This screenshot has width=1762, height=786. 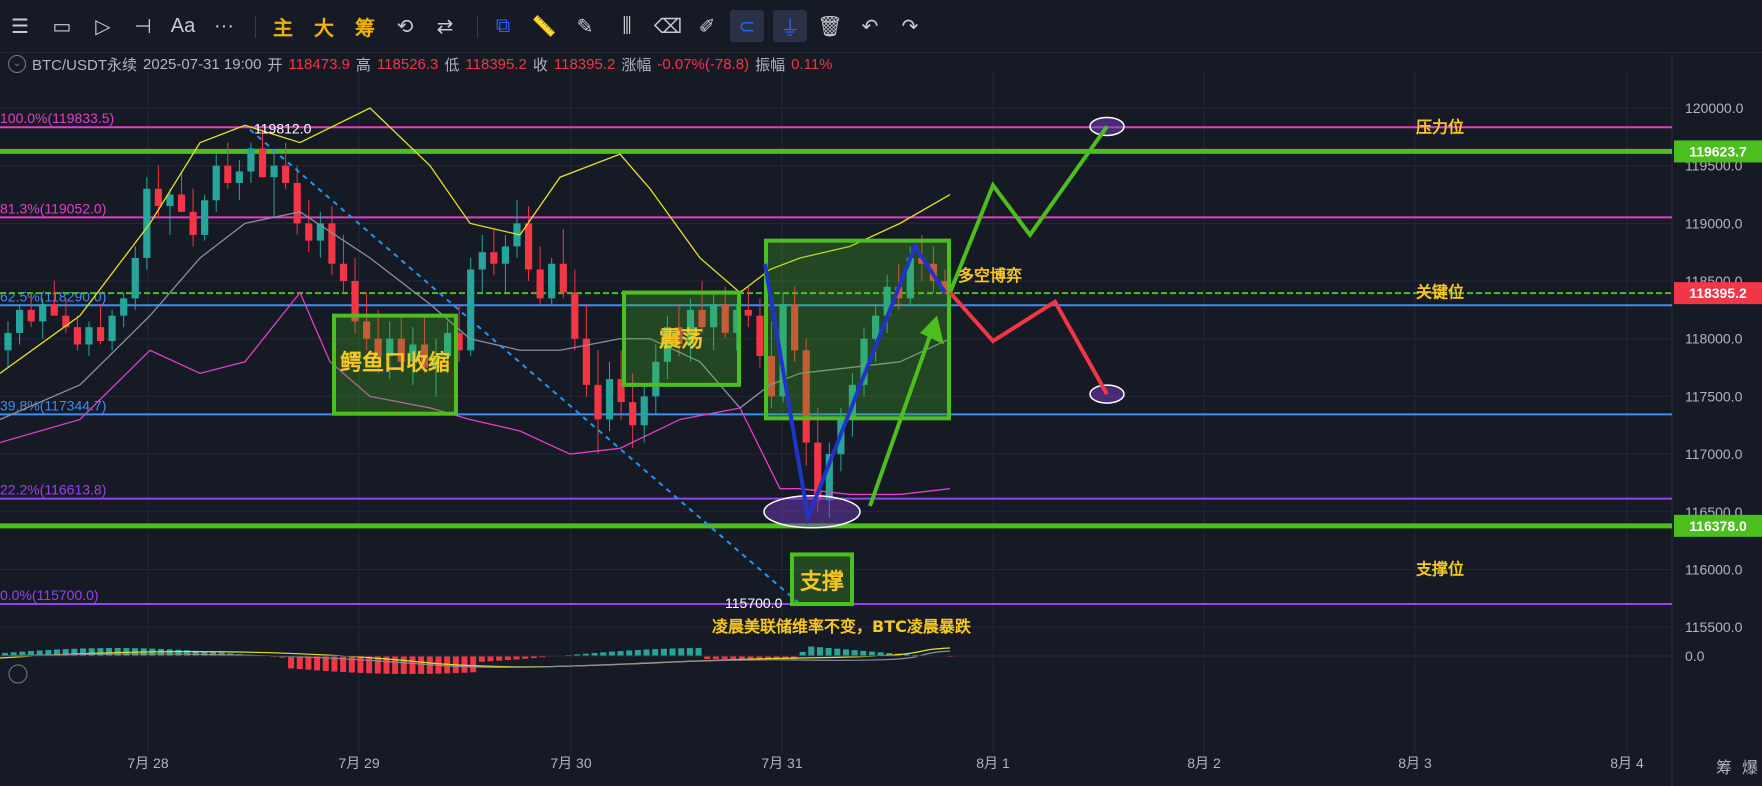 I want to click on burst-corner-label: 爆, so click(x=1750, y=766).